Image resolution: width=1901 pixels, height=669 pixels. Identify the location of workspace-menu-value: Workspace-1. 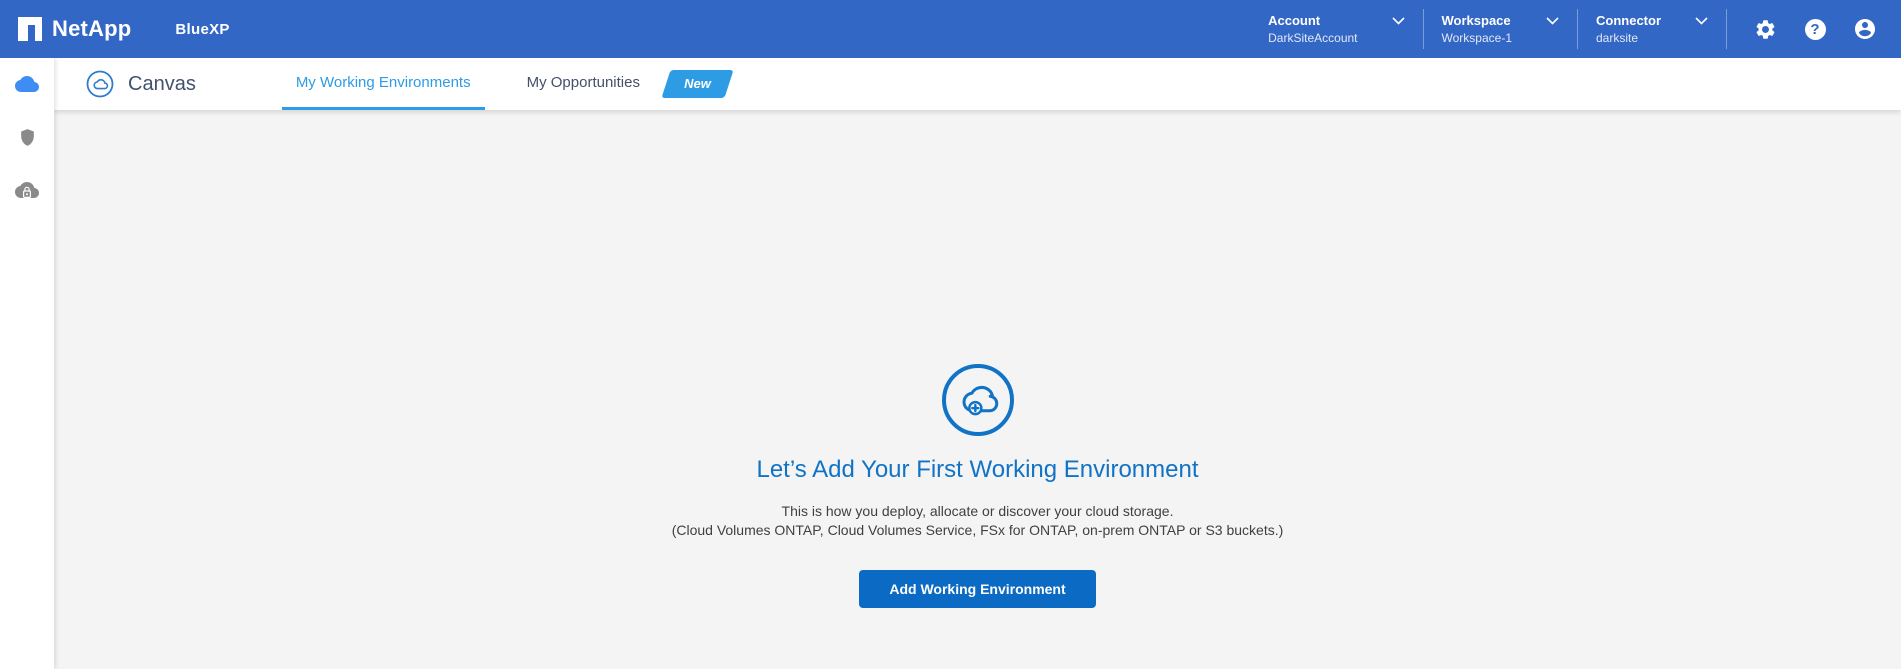
(1476, 37).